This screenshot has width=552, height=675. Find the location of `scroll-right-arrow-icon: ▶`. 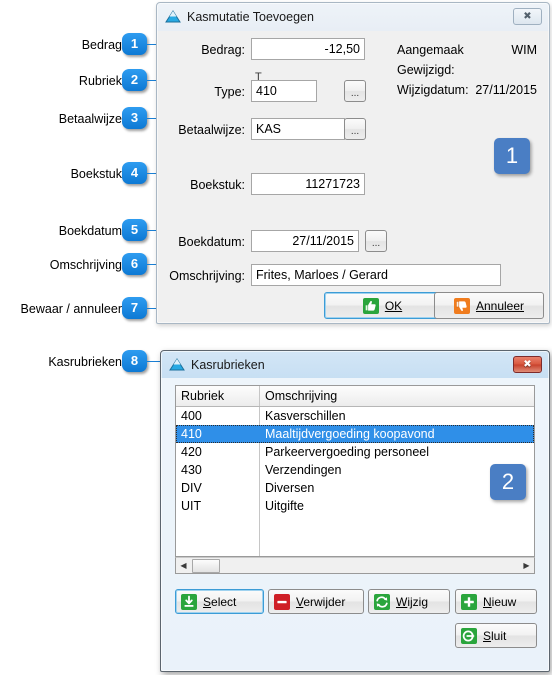

scroll-right-arrow-icon: ▶ is located at coordinates (526, 565).